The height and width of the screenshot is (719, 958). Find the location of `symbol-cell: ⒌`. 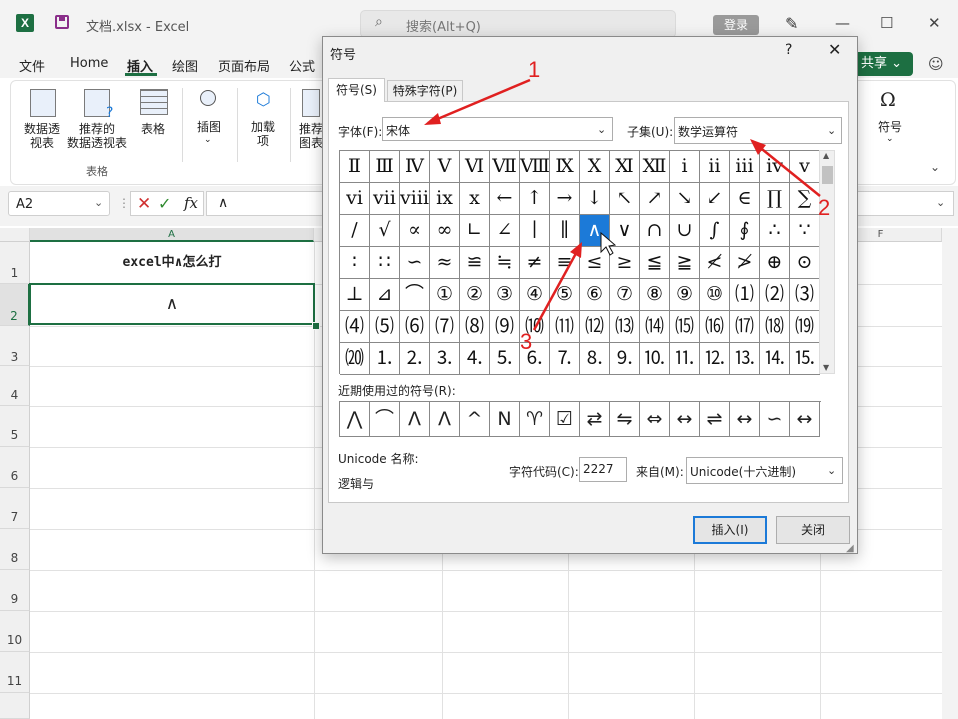

symbol-cell: ⒌ is located at coordinates (505, 359).